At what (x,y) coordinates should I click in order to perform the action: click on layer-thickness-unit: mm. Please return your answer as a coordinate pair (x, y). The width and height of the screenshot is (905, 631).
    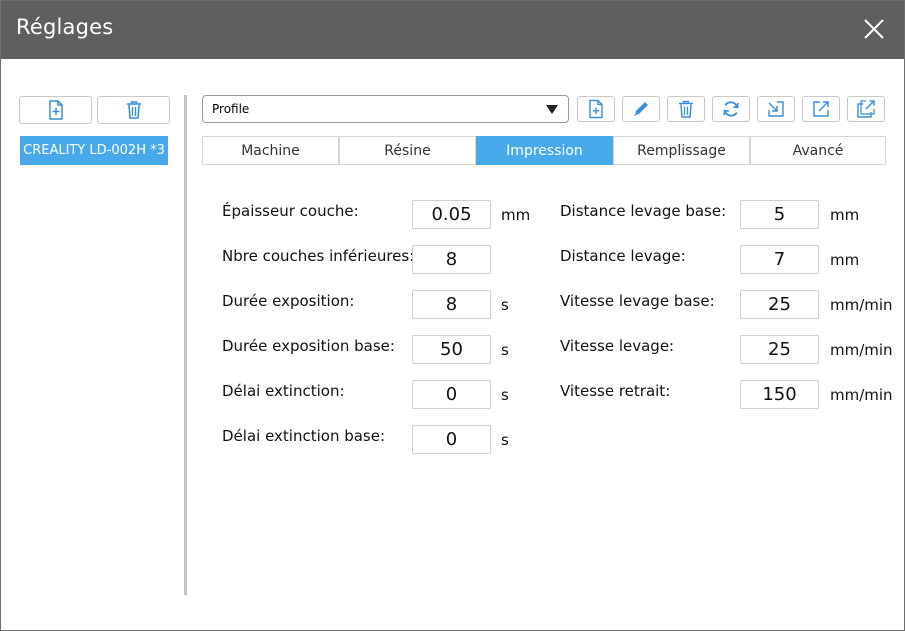
    Looking at the image, I should click on (516, 215).